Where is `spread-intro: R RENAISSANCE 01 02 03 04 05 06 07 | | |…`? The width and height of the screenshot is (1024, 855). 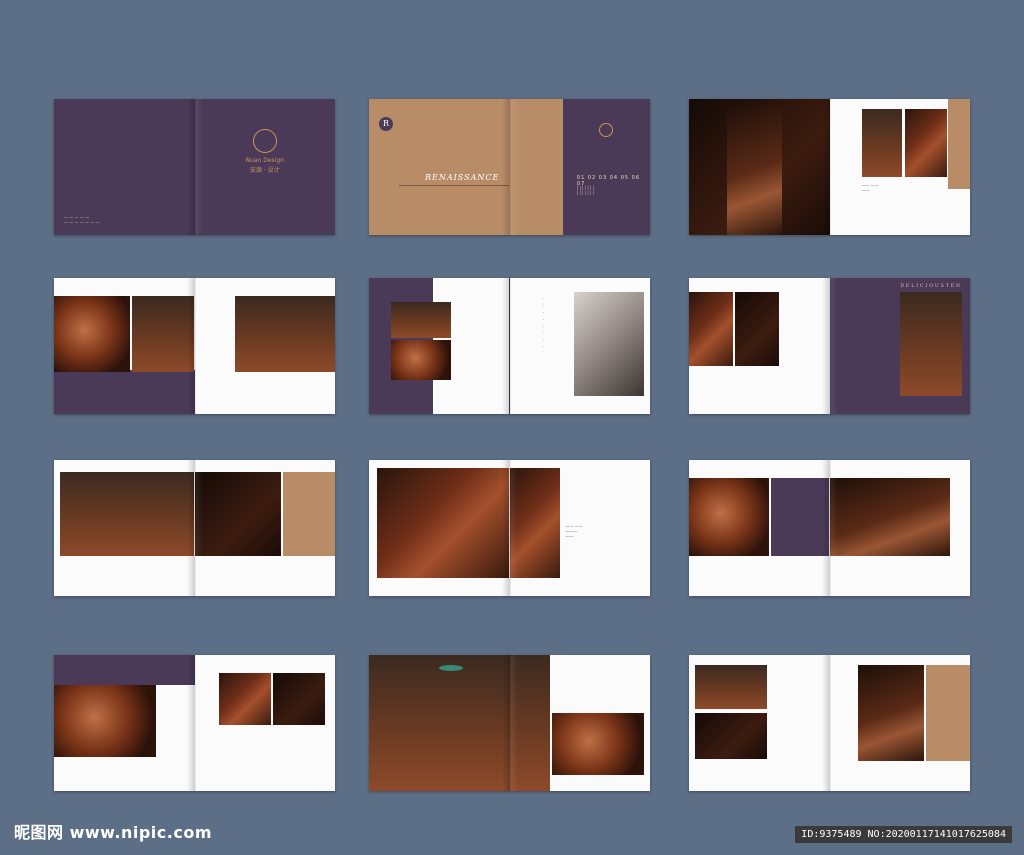 spread-intro: R RENAISSANCE 01 02 03 04 05 06 07 | | |… is located at coordinates (509, 167).